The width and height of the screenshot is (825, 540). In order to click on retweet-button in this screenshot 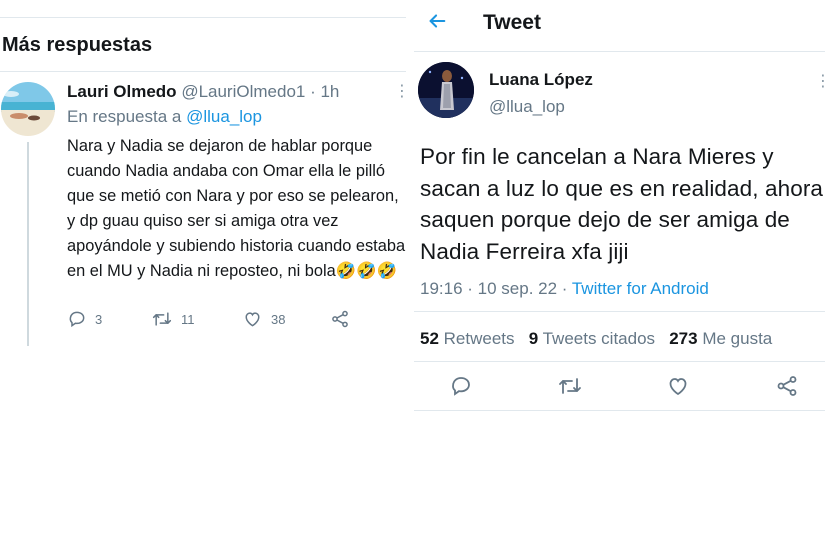, I will do `click(570, 388)`.